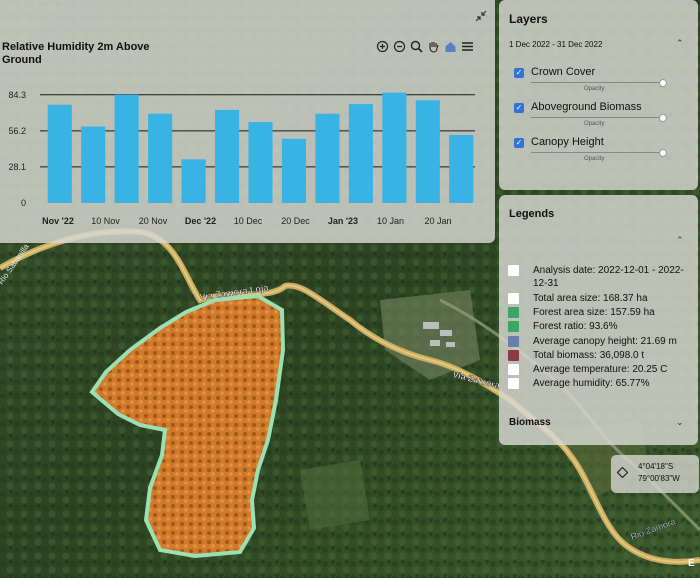  What do you see at coordinates (416, 47) in the screenshot?
I see `magnifier-icon` at bounding box center [416, 47].